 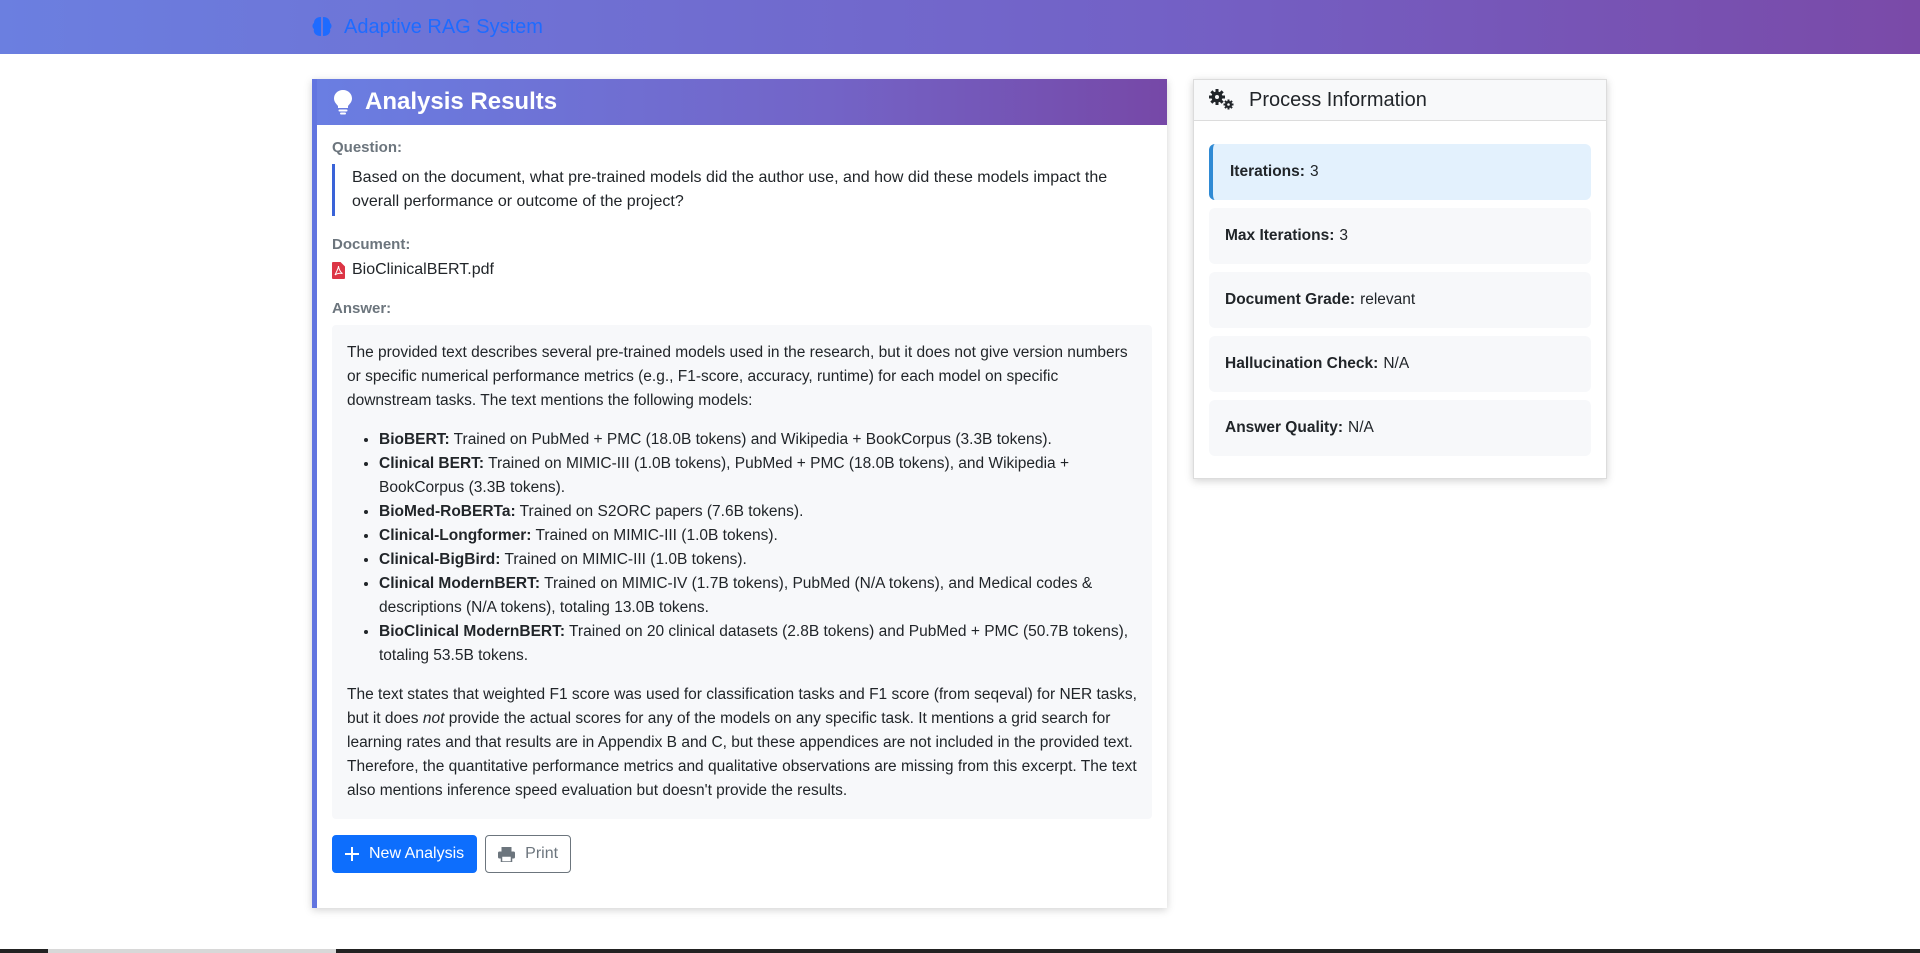 What do you see at coordinates (460, 583) in the screenshot?
I see `model-name: Clinical ModernBERT:` at bounding box center [460, 583].